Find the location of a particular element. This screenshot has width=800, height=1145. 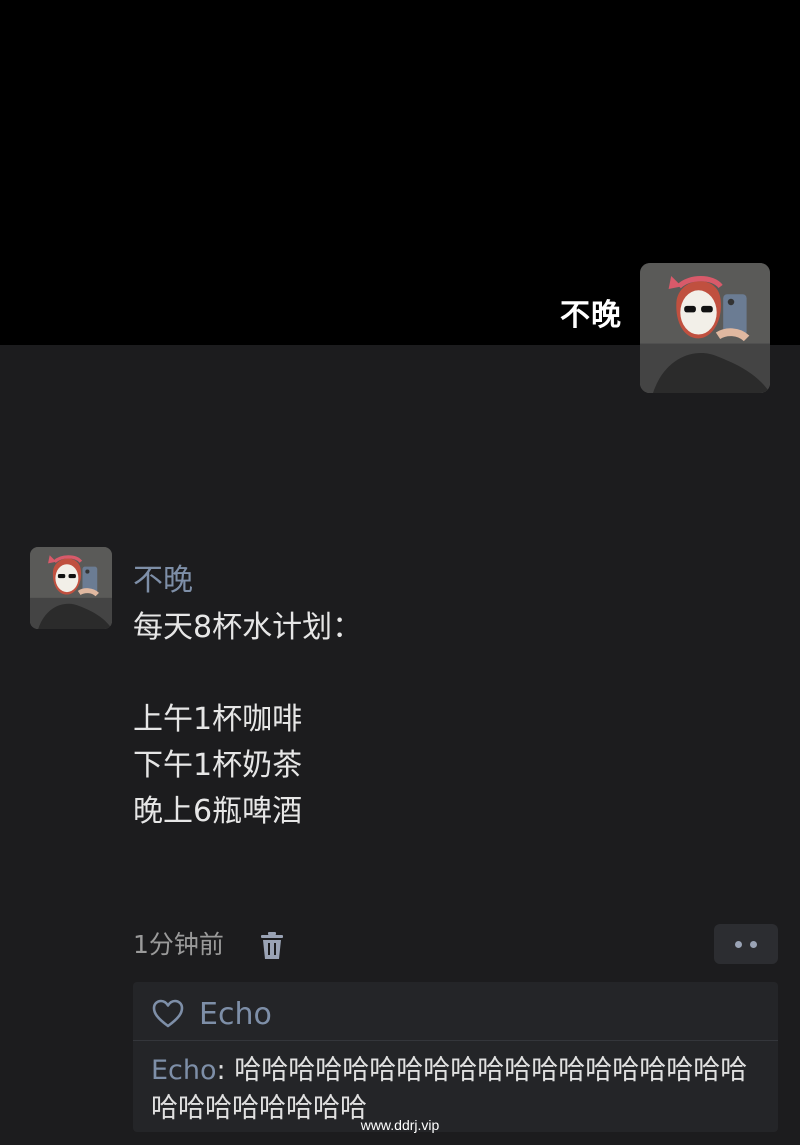

post-line: 上午1杯咖啡 is located at coordinates (218, 719).